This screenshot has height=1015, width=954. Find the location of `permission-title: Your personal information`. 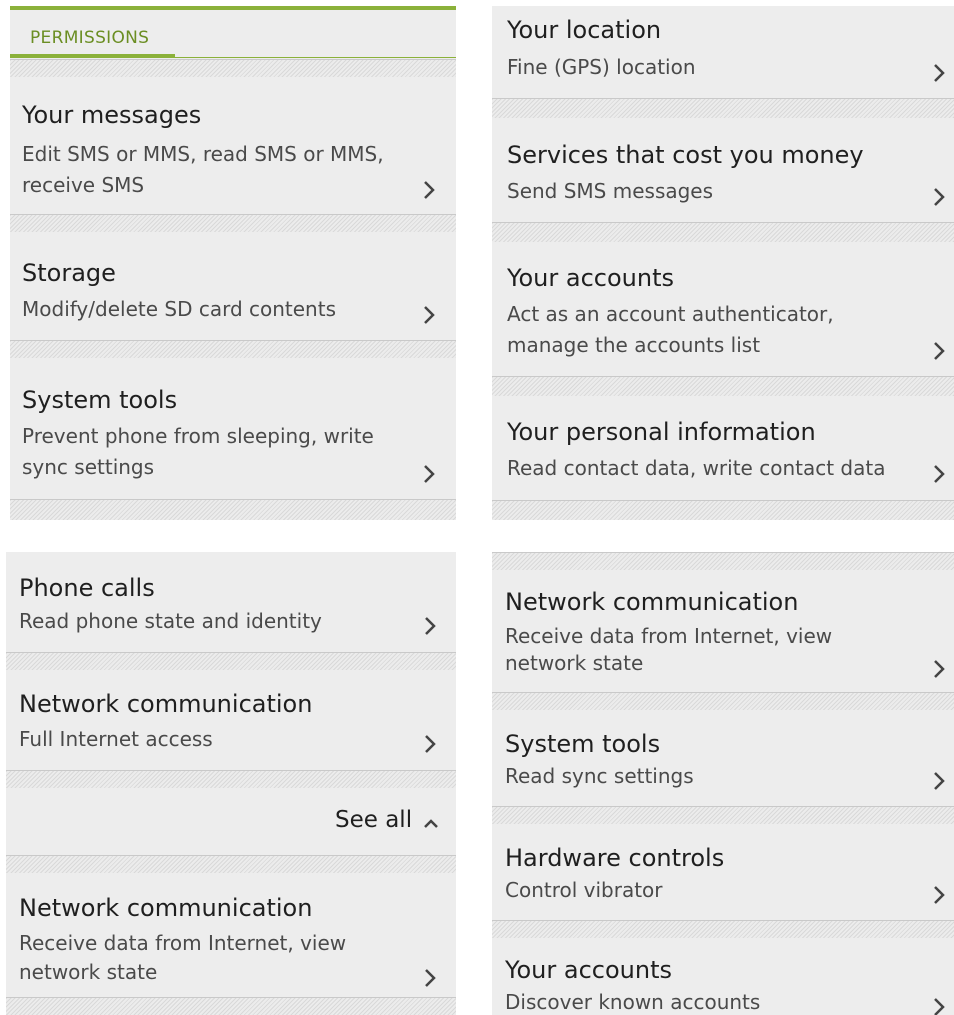

permission-title: Your personal information is located at coordinates (661, 432).